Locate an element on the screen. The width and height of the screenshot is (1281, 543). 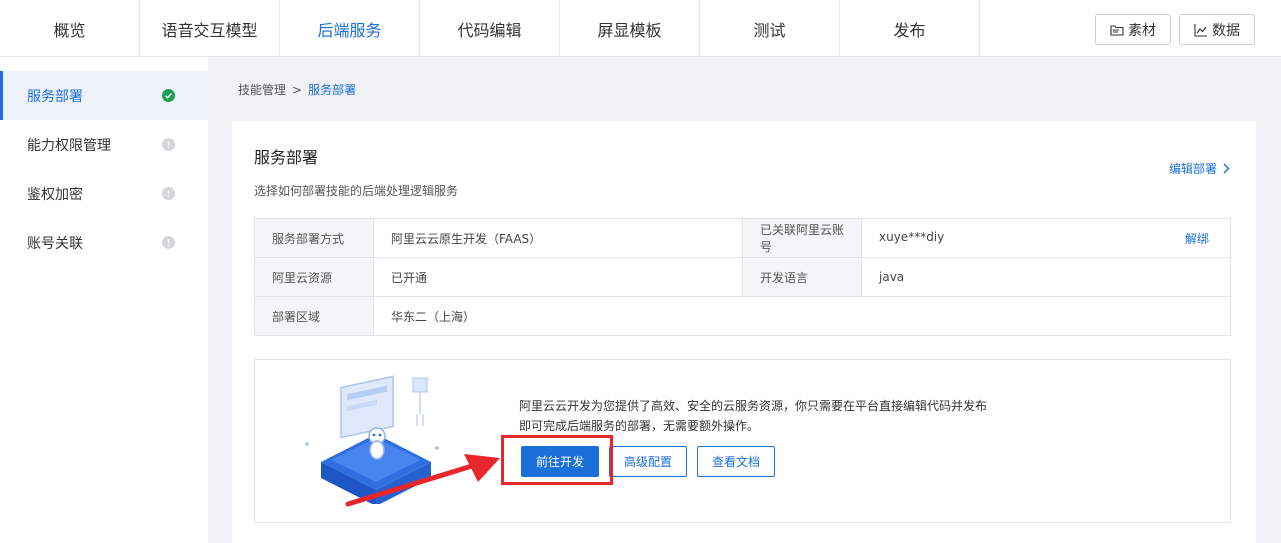
breadcrumb: 技能管理 > 服务部署 is located at coordinates (297, 89).